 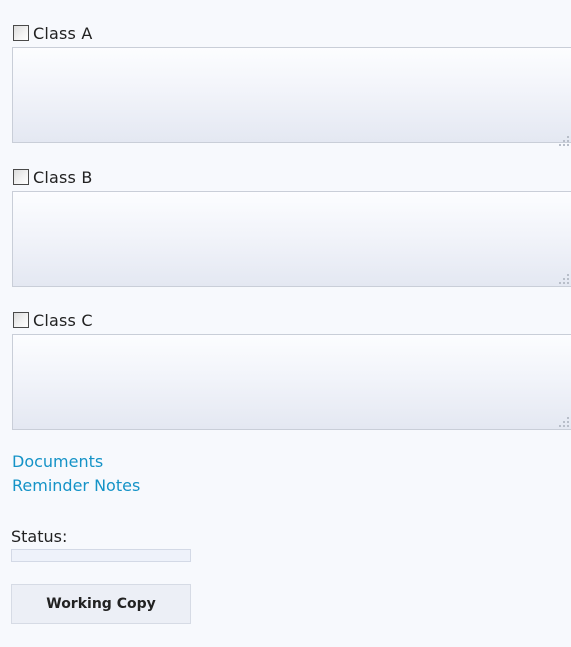 I want to click on class-a-checkbox, so click(x=21, y=33).